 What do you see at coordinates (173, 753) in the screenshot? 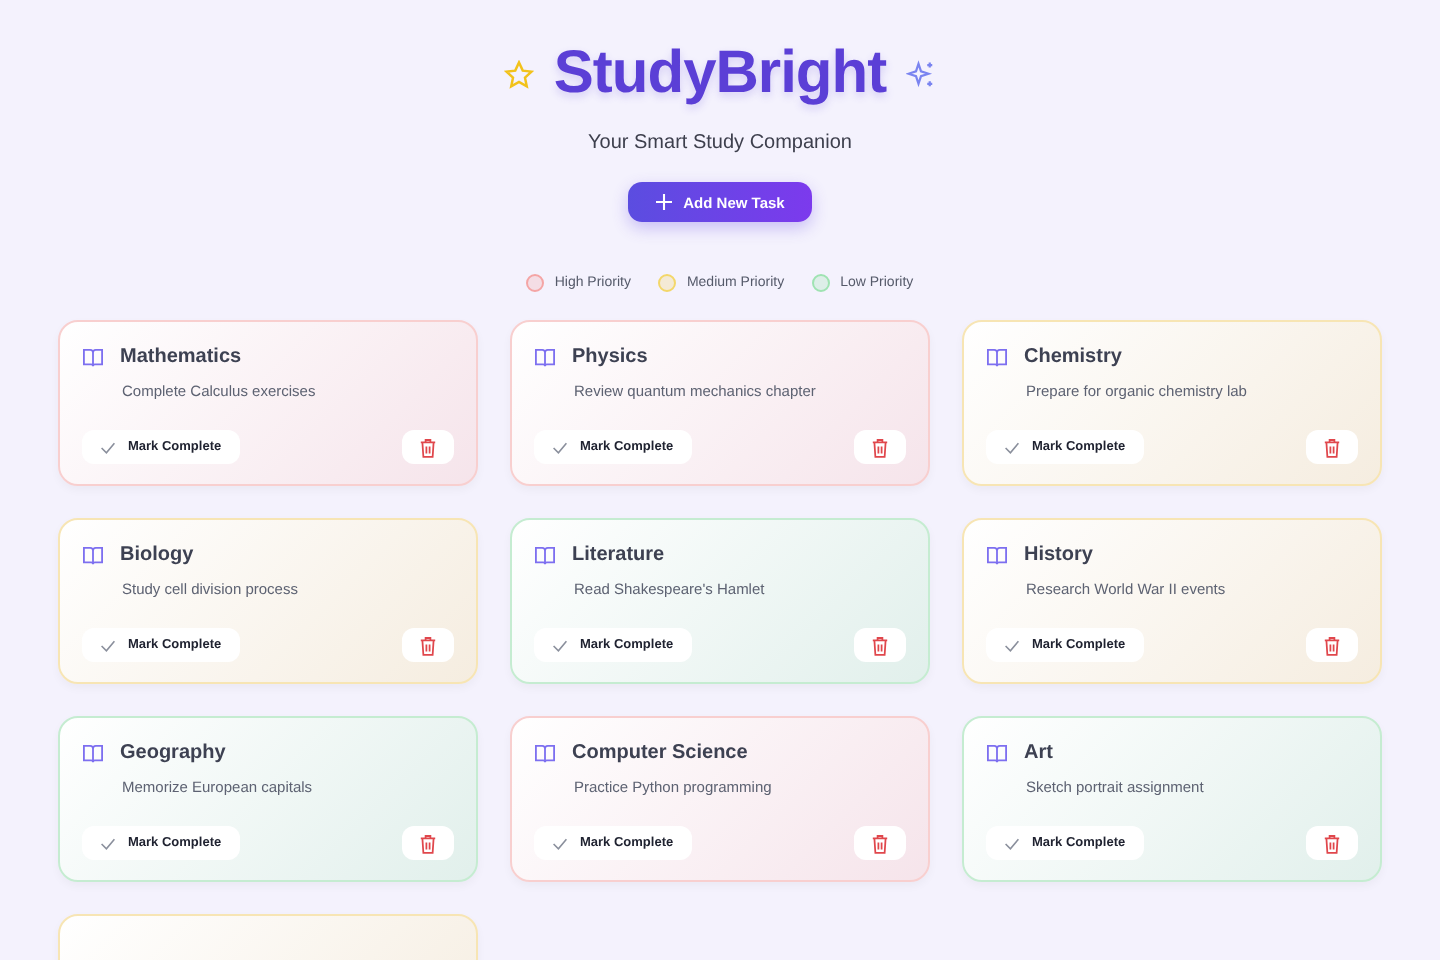
I see `task-subject: Geography` at bounding box center [173, 753].